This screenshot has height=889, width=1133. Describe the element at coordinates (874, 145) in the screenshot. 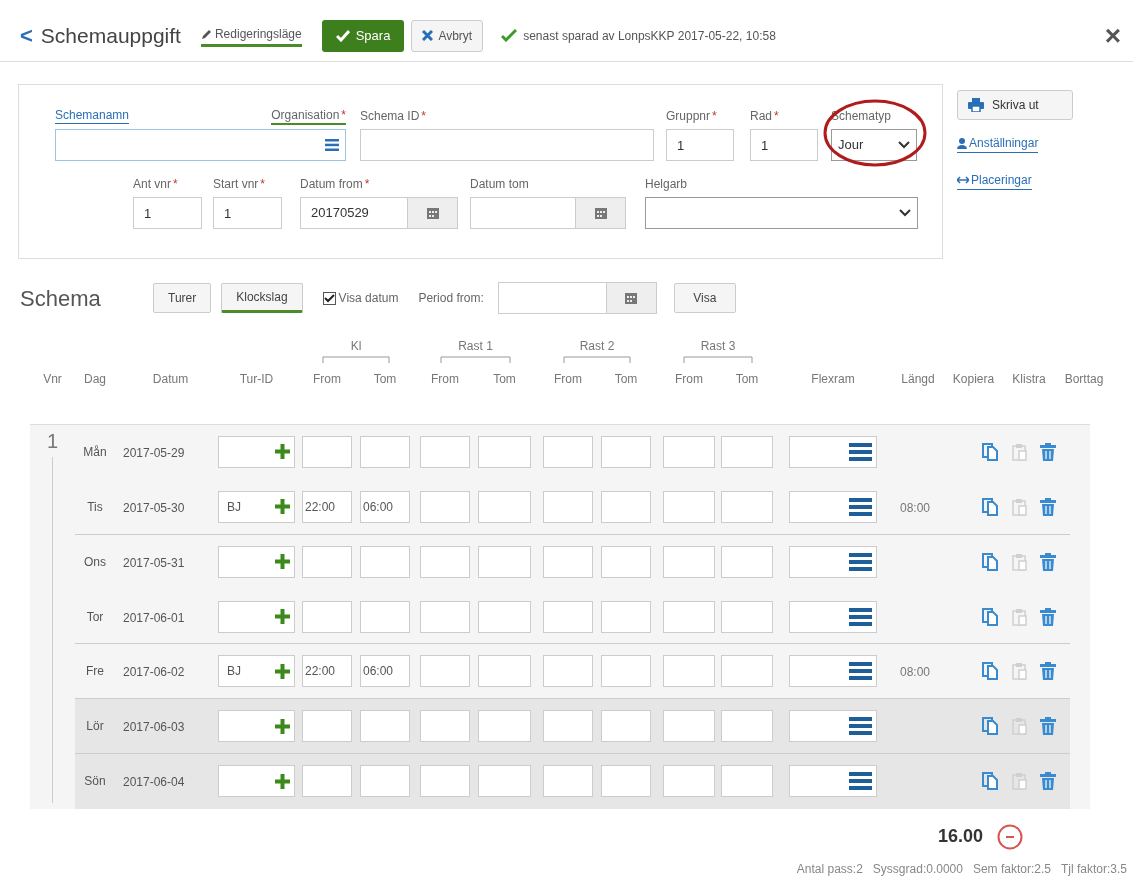

I see `select-field: Jour` at that location.